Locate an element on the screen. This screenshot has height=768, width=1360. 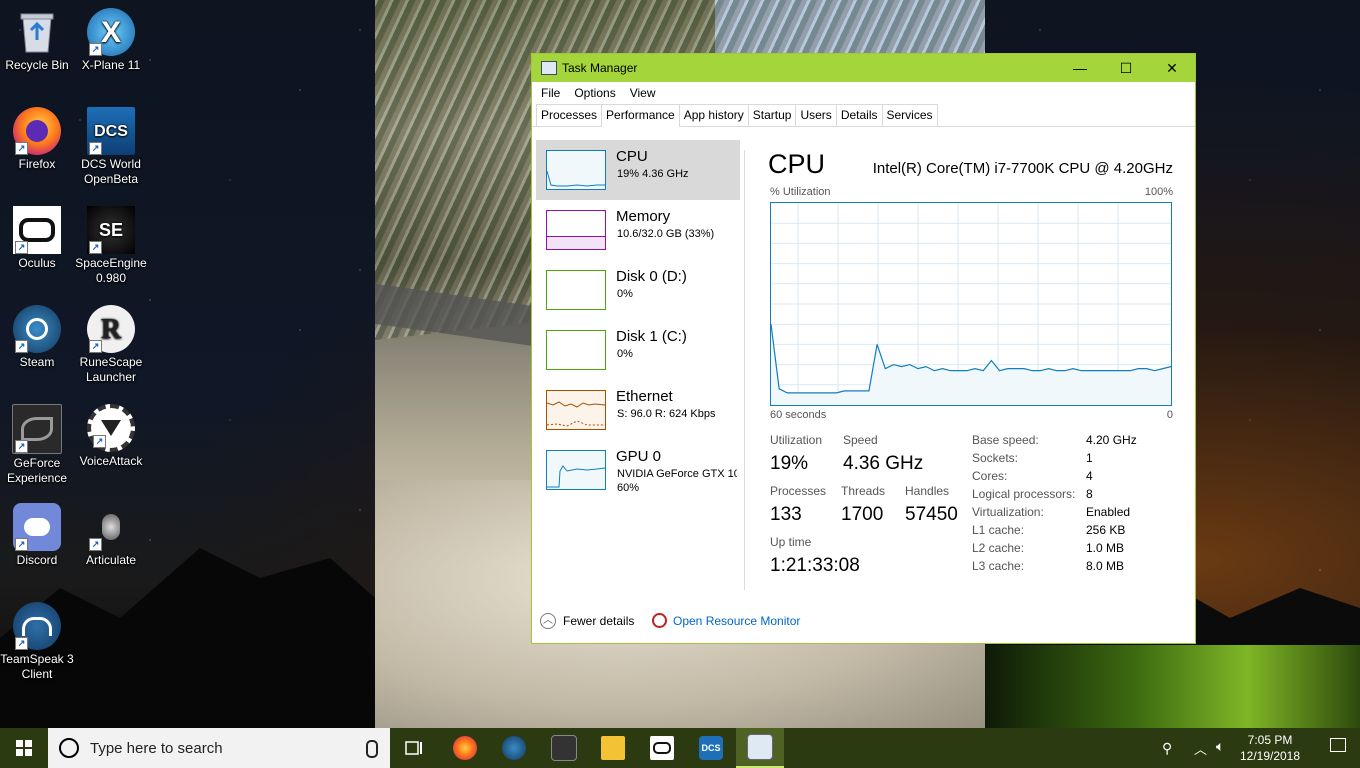
utilization-label: Utilization is located at coordinates (796, 440).